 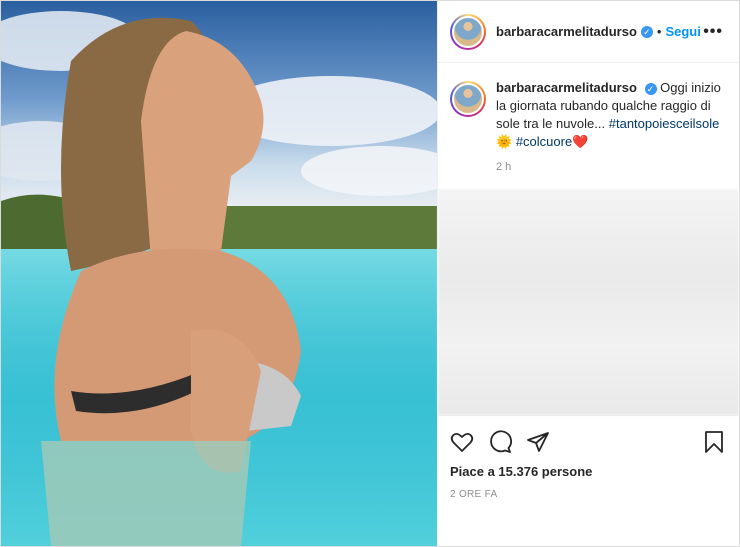 I want to click on header-username: barbaracarmelitadurso, so click(x=566, y=31).